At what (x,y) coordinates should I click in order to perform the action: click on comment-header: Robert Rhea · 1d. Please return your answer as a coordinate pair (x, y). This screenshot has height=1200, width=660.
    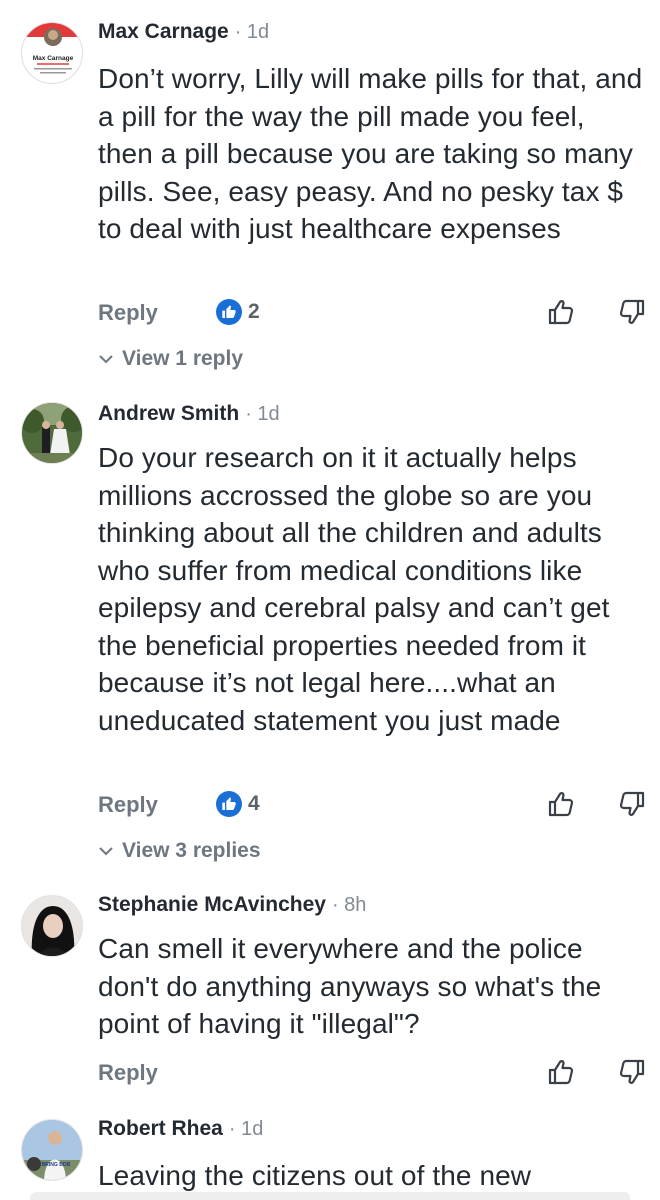
    Looking at the image, I should click on (180, 1133).